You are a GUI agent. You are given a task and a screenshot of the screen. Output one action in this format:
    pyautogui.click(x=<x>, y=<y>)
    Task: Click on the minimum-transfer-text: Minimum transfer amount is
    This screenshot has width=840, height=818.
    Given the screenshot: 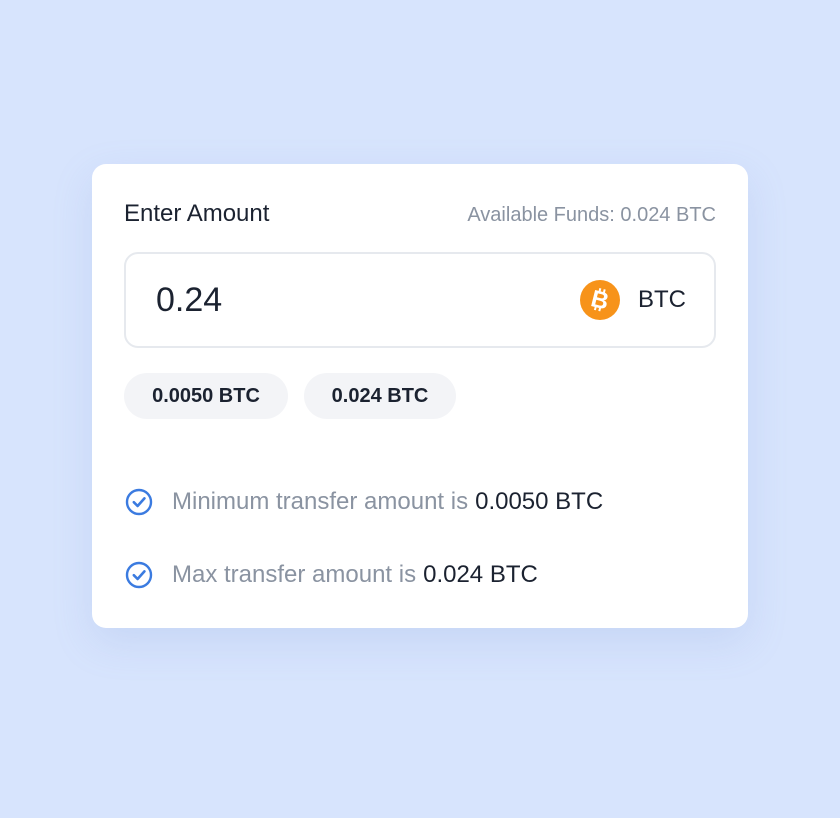 What is the action you would take?
    pyautogui.click(x=320, y=501)
    